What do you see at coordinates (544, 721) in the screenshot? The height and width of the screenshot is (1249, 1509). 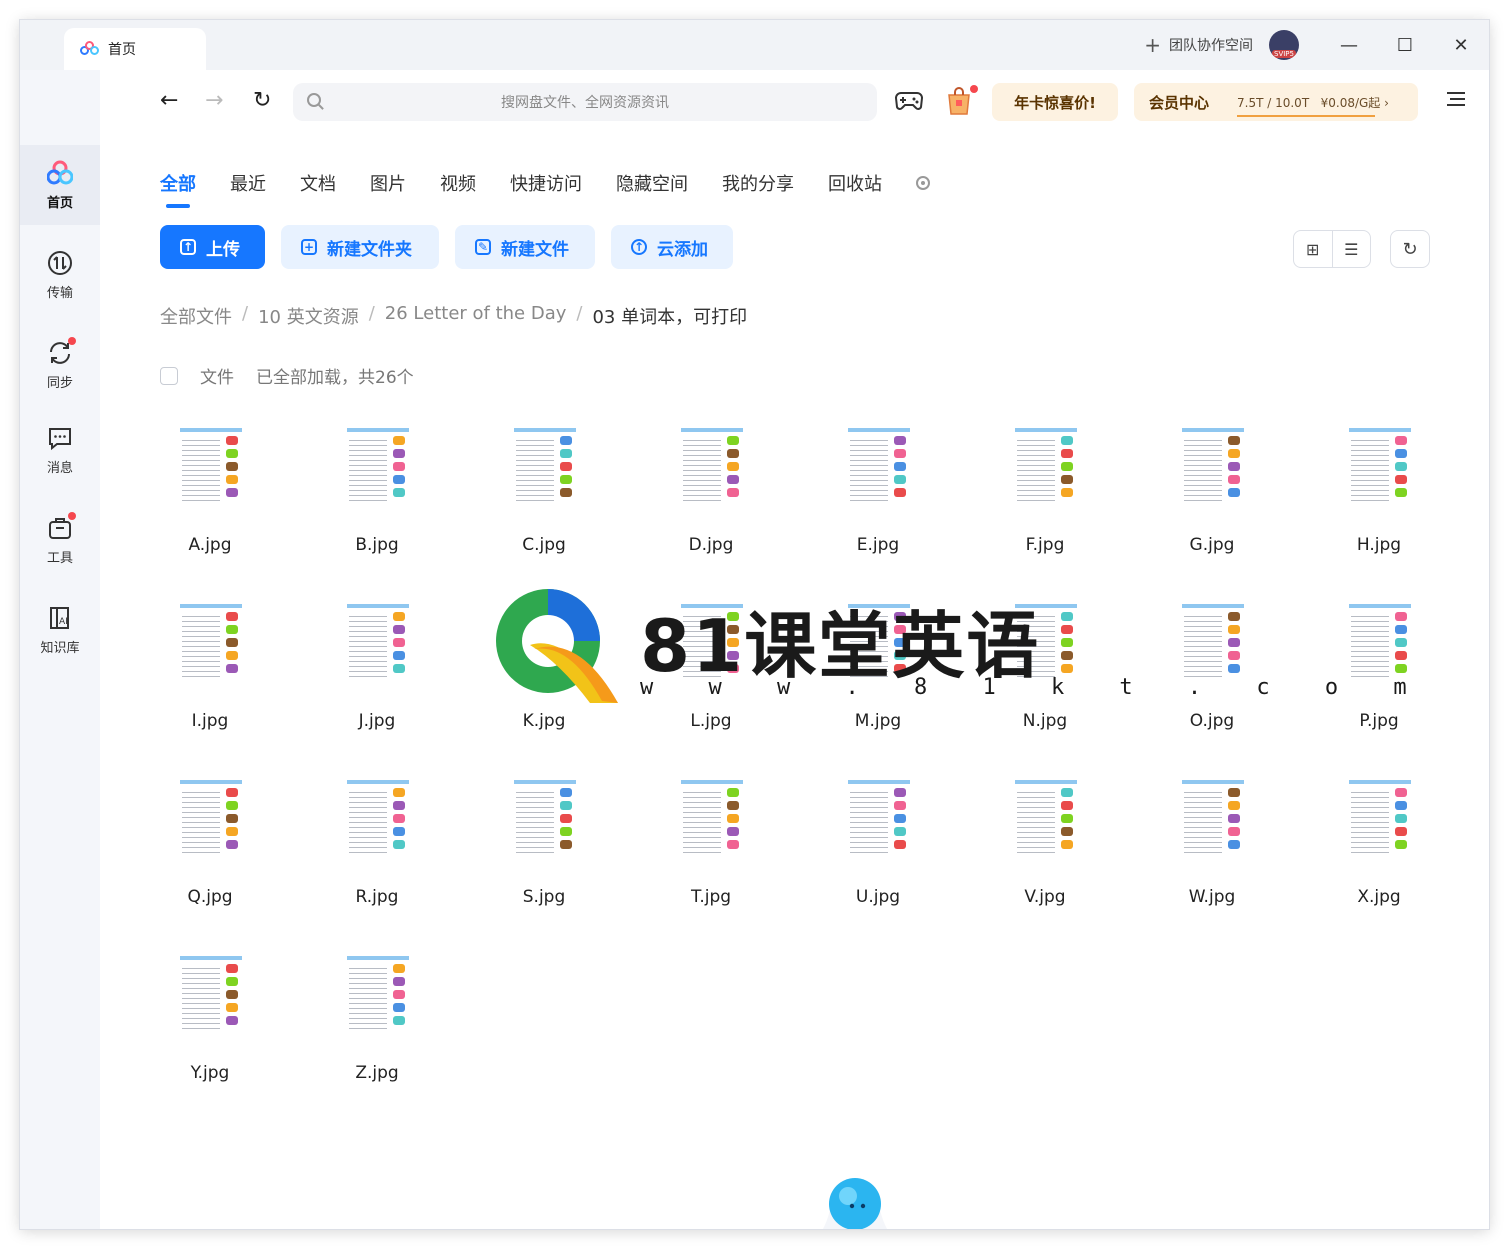 I see `file-name: K.jpg` at bounding box center [544, 721].